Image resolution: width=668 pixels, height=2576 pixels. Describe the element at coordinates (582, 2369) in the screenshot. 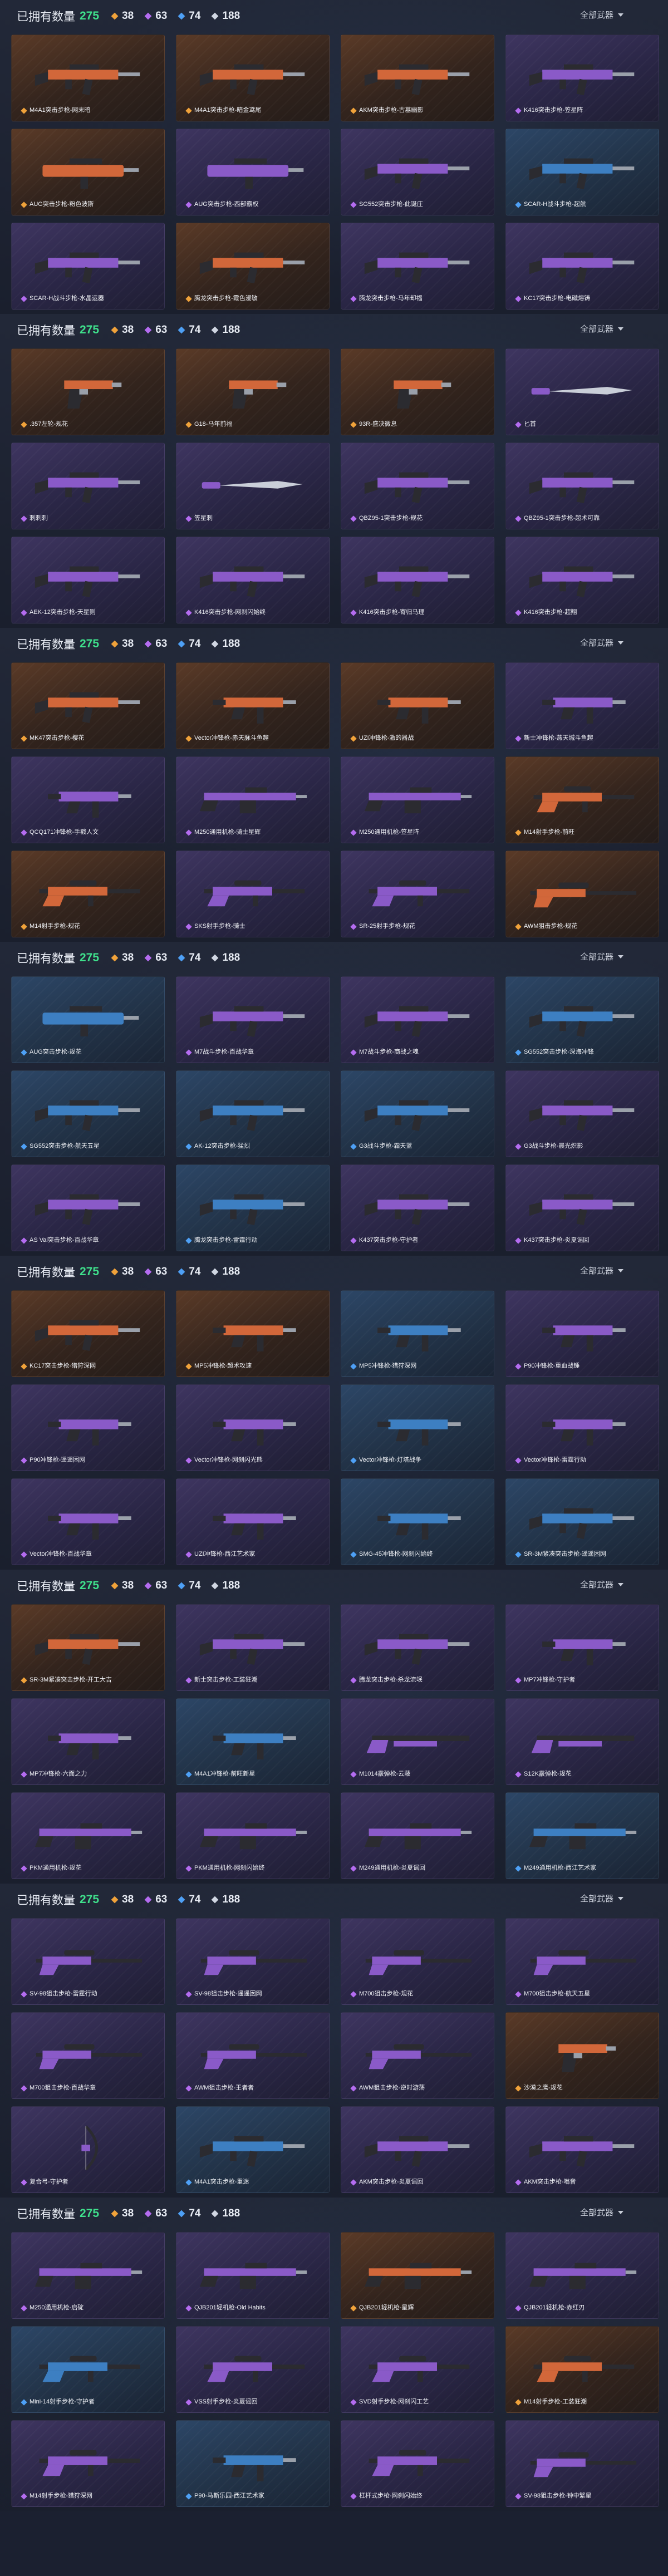

I see `weapon-card: M14射手步枪-工装狂潮` at that location.